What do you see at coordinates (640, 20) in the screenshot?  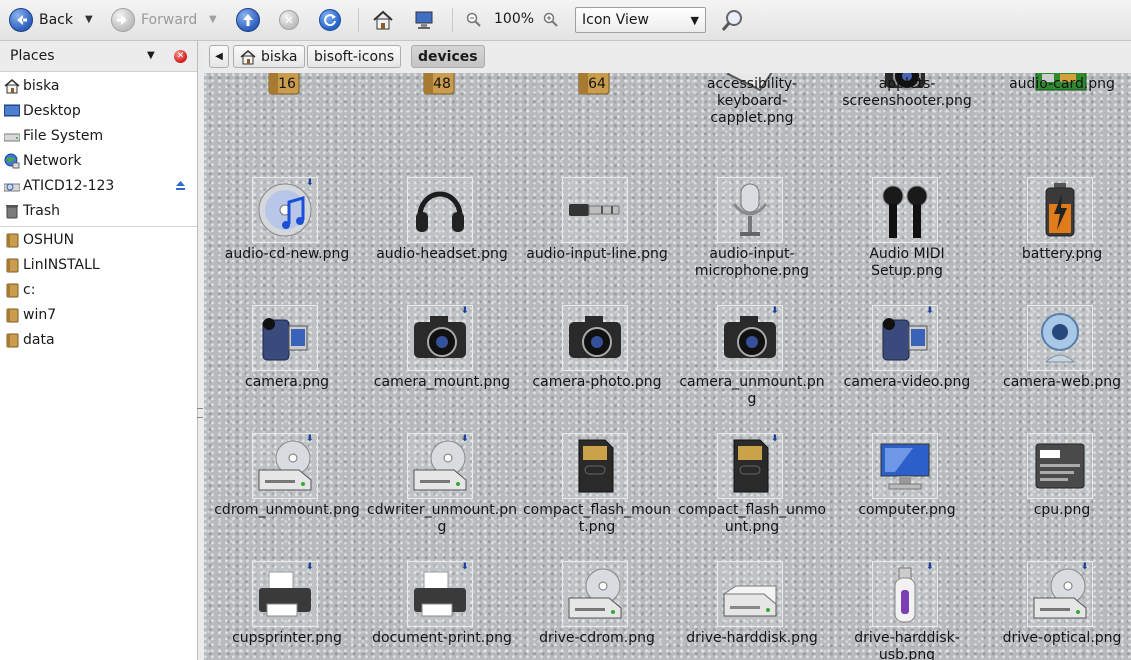 I see `view-mode-select: Icon View ▼` at bounding box center [640, 20].